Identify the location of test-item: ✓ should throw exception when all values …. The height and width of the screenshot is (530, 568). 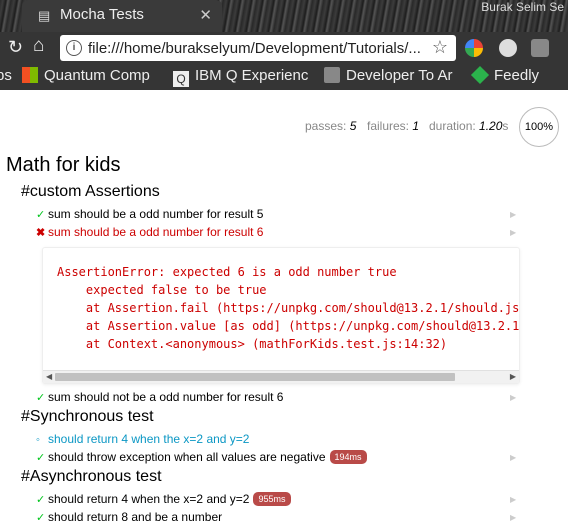
(201, 457).